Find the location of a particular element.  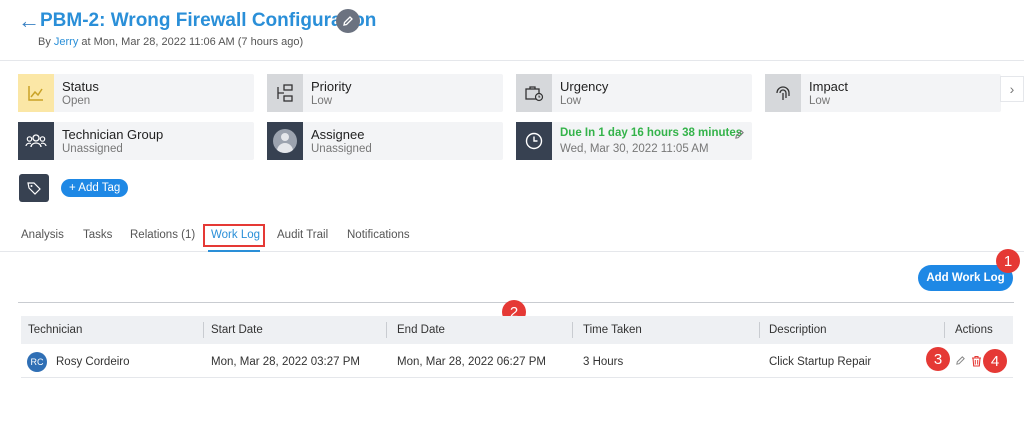

active-tab-underline is located at coordinates (234, 251).